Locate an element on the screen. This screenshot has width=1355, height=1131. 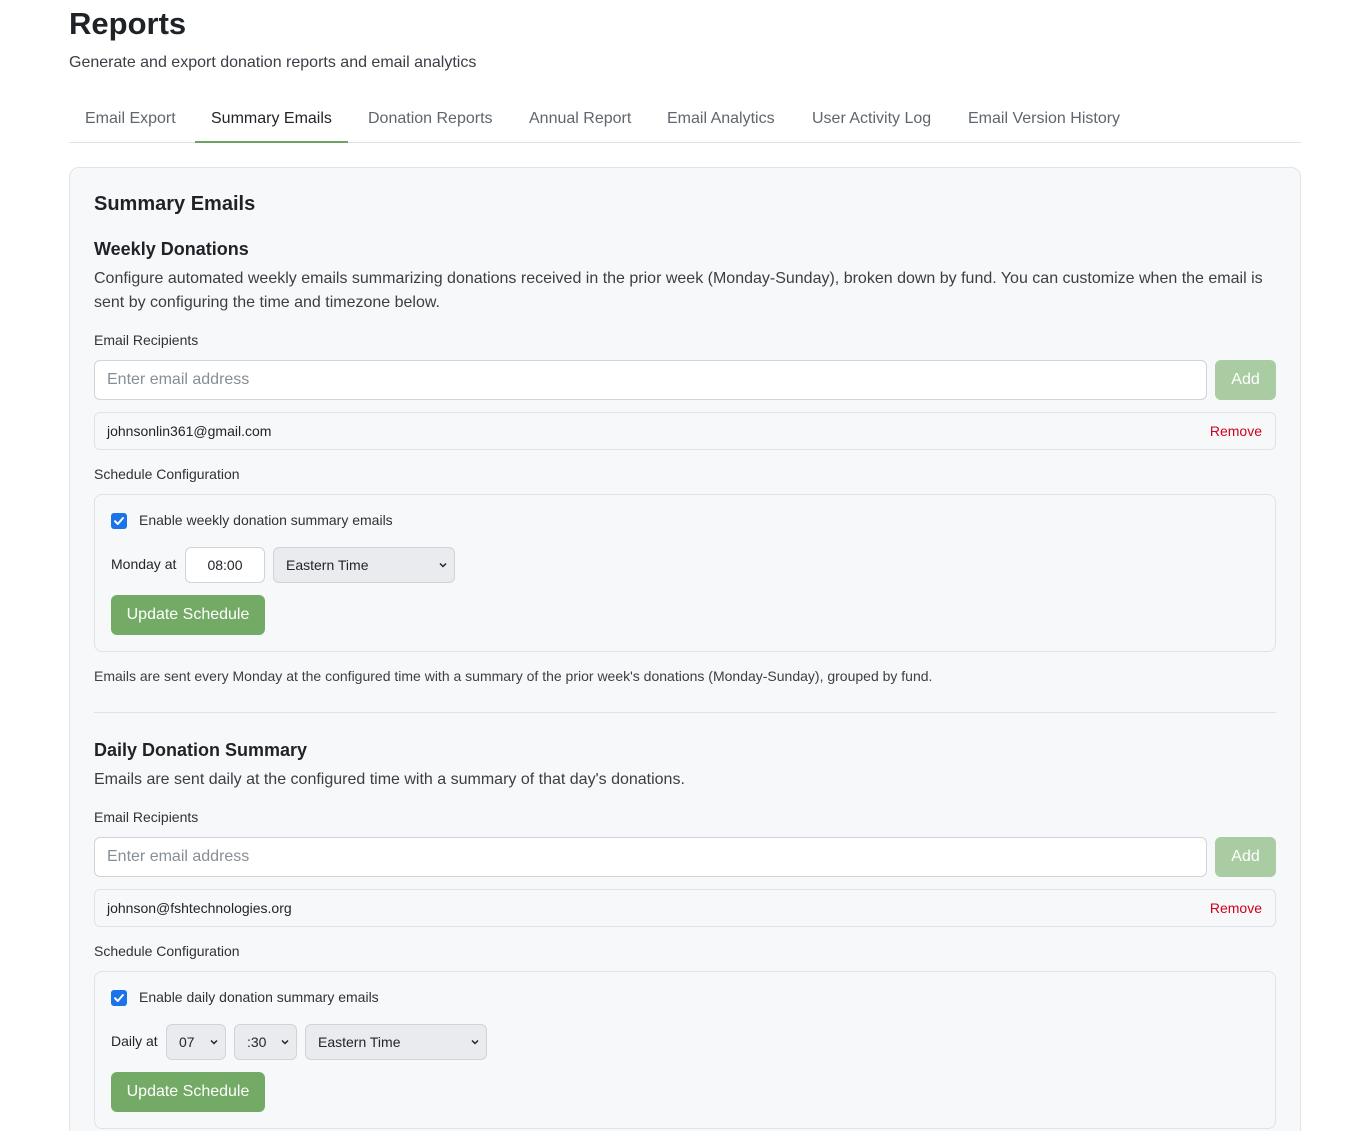
page-title: Reports is located at coordinates (128, 23).